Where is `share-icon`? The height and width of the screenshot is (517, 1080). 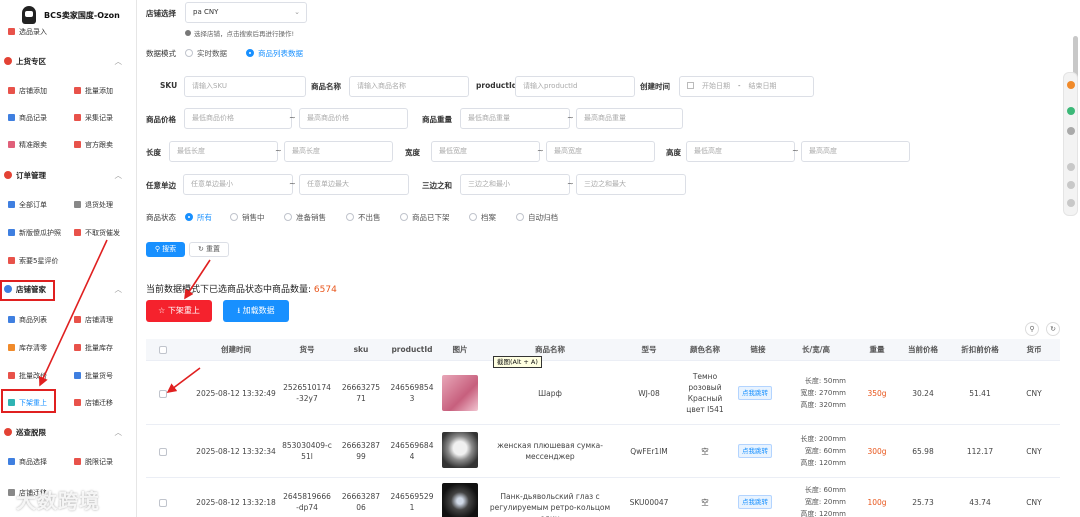
share-icon is located at coordinates (1071, 185).